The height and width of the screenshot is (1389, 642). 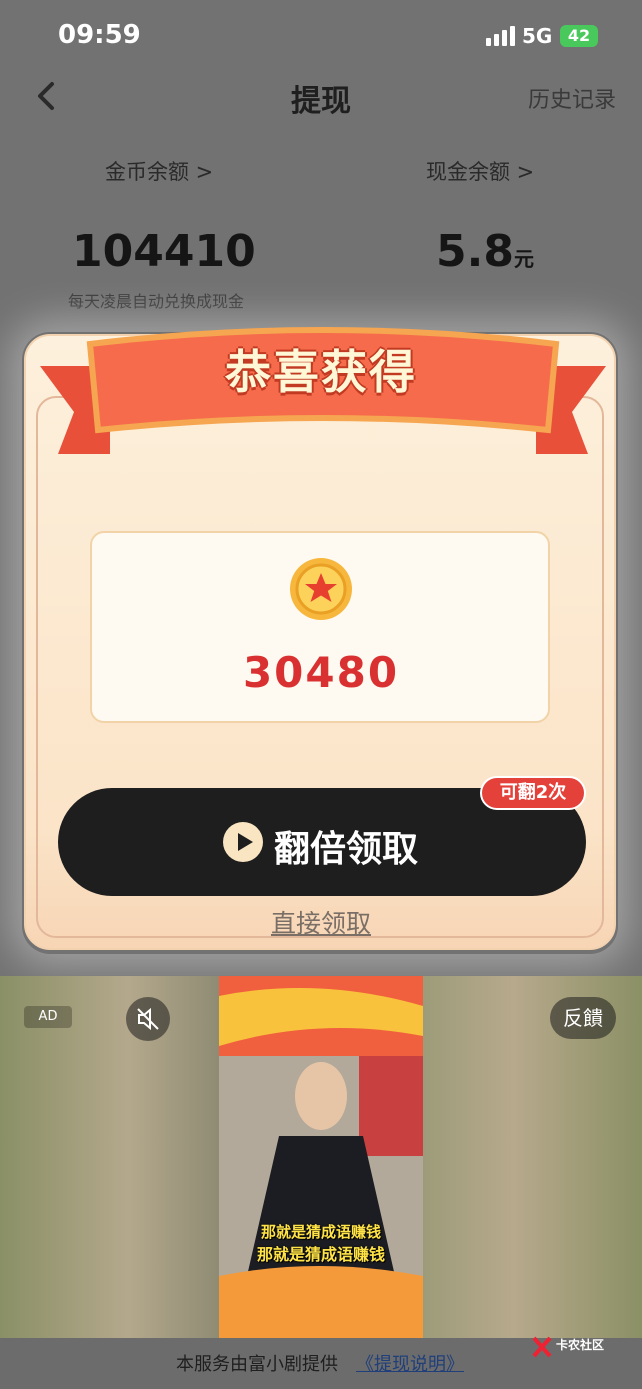 I want to click on video-frame, so click(x=321, y=1157).